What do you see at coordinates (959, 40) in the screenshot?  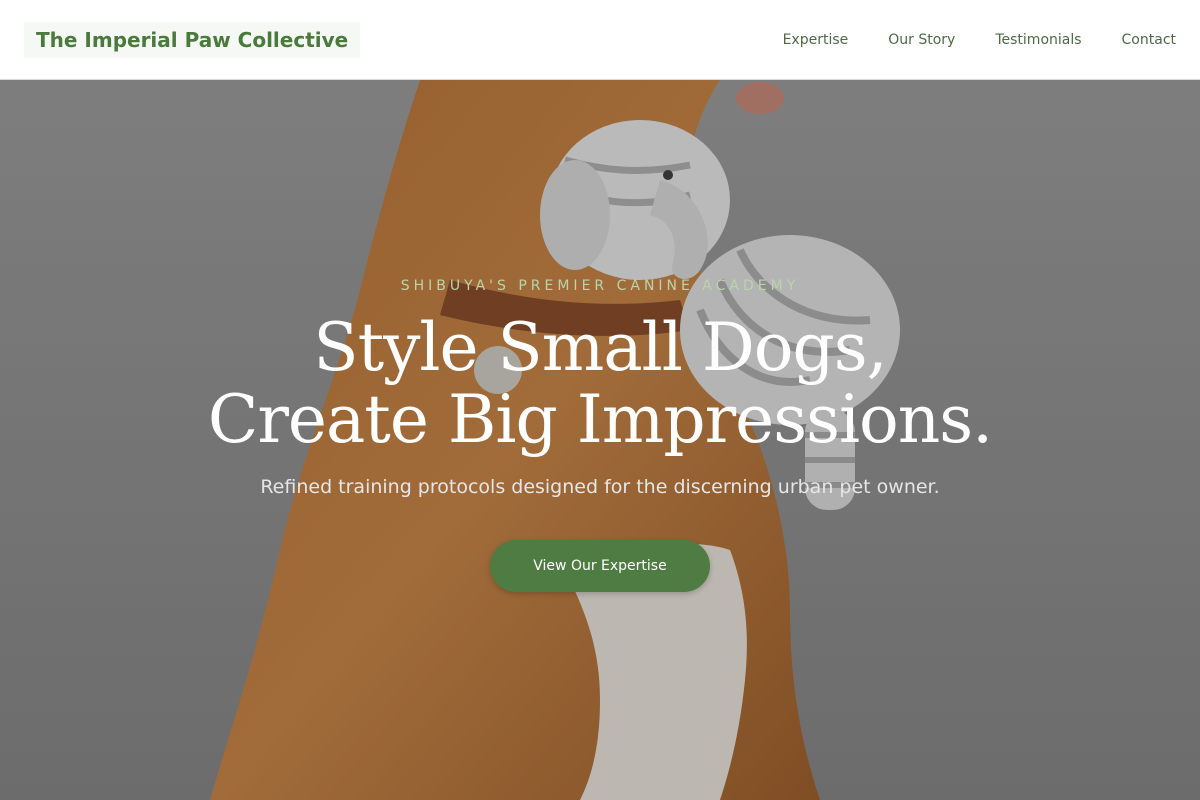 I see `main-nav: Expertise Our Story Testimonials Contact` at bounding box center [959, 40].